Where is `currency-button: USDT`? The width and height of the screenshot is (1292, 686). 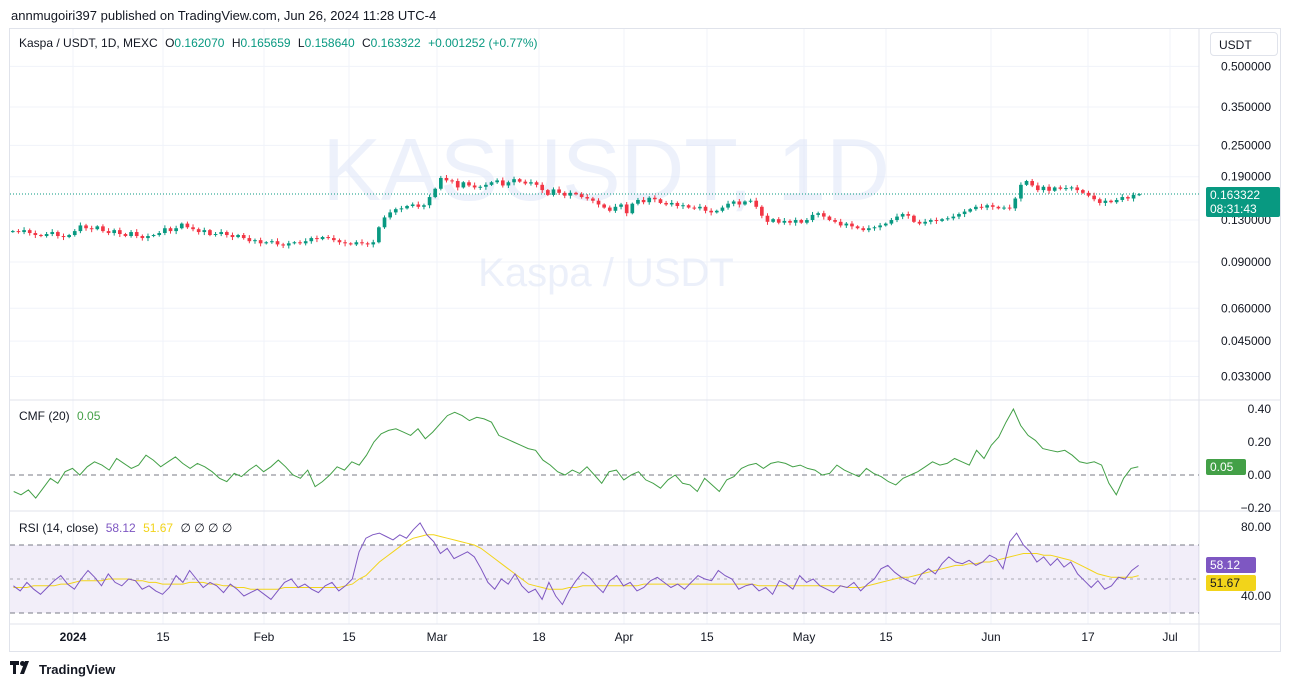
currency-button: USDT is located at coordinates (1244, 44).